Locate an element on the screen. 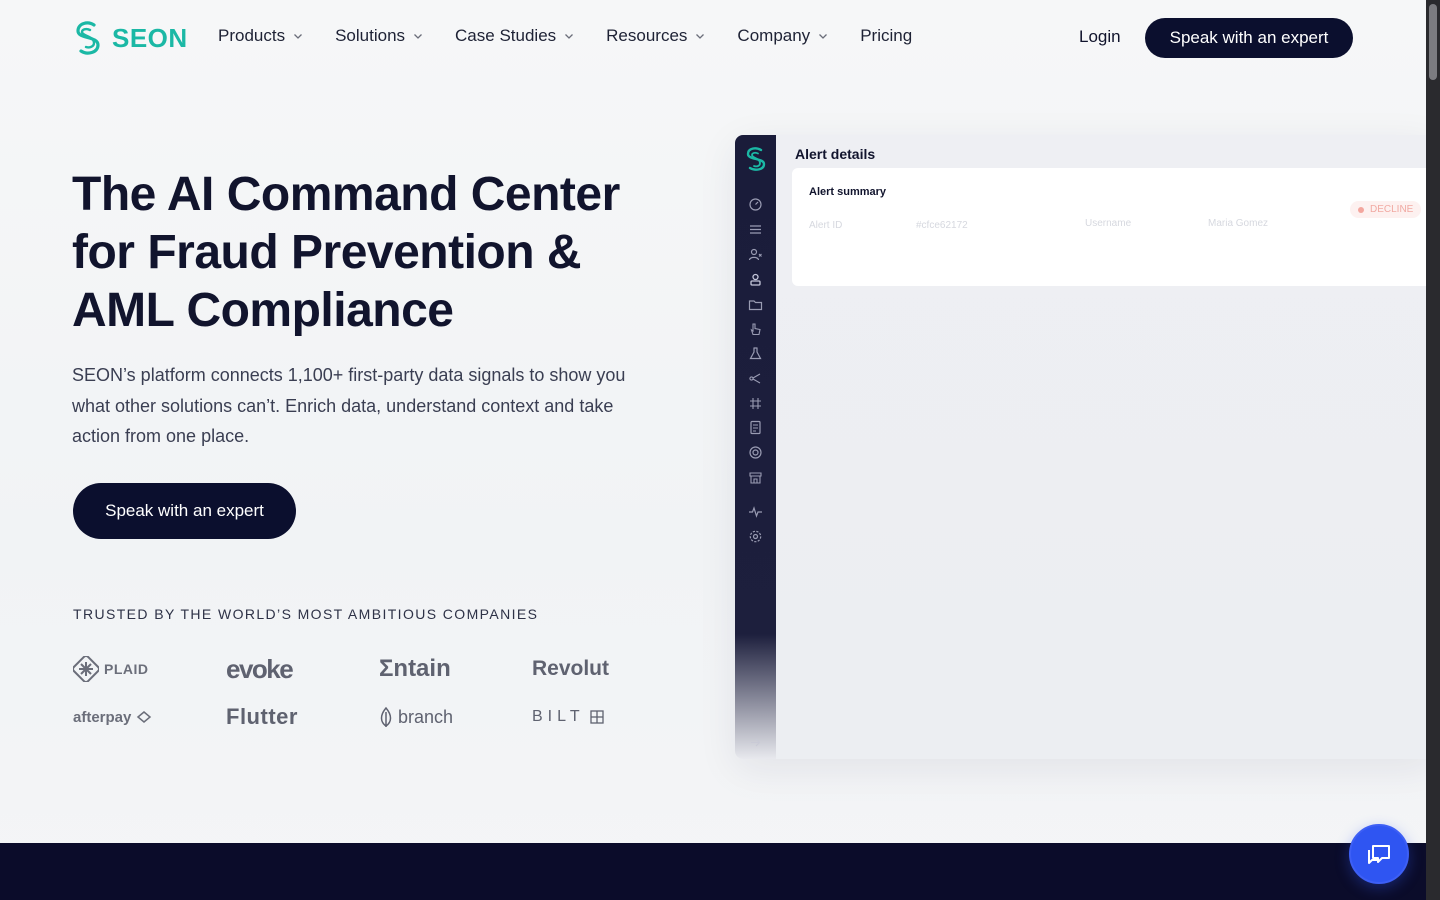 This screenshot has width=1440, height=900. logo-plaid-text: PLAID is located at coordinates (126, 669).